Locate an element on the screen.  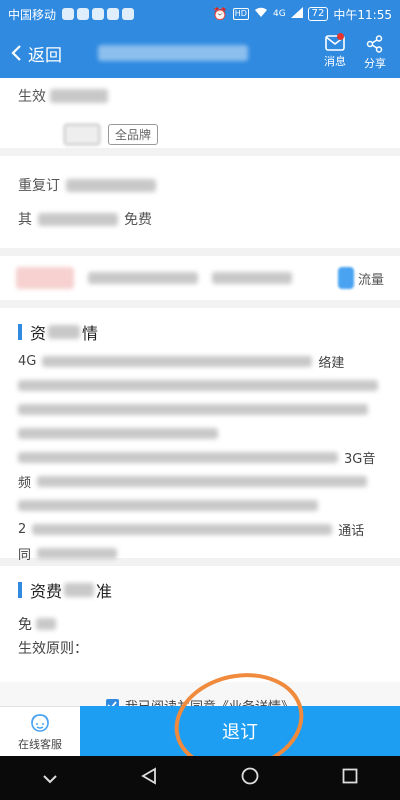
carrier-name: 中国移动 is located at coordinates (32, 14).